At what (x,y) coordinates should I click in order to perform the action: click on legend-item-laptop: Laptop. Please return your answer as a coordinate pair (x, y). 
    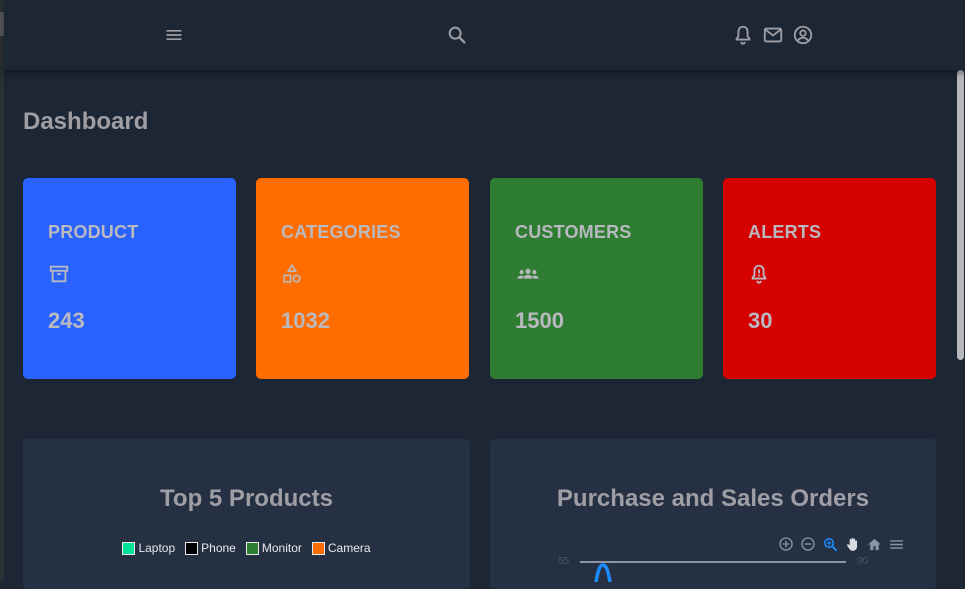
    Looking at the image, I should click on (148, 548).